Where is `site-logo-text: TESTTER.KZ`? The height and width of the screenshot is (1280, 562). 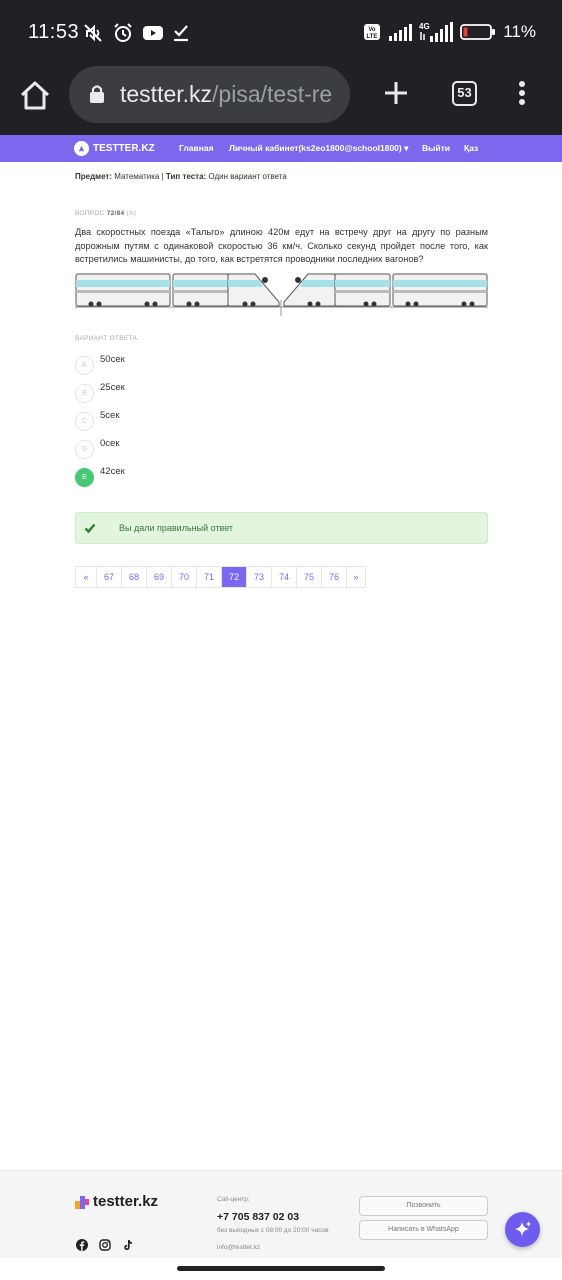 site-logo-text: TESTTER.KZ is located at coordinates (124, 148).